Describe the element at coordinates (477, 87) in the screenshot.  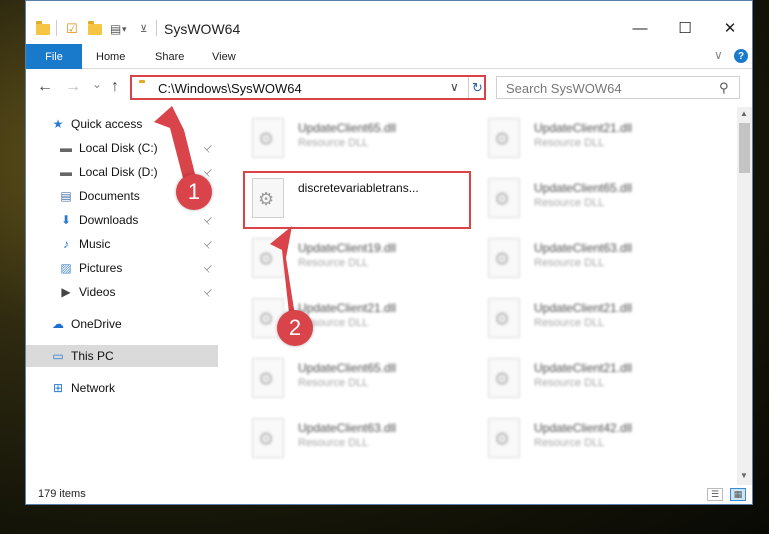
I see `refresh-icon: ↻` at that location.